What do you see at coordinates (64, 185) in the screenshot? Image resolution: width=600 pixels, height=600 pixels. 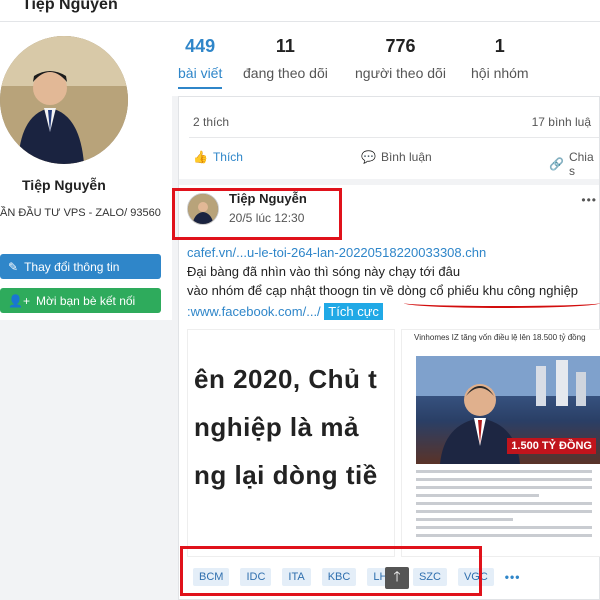 I see `profile-name: Tiệp Nguyễn` at bounding box center [64, 185].